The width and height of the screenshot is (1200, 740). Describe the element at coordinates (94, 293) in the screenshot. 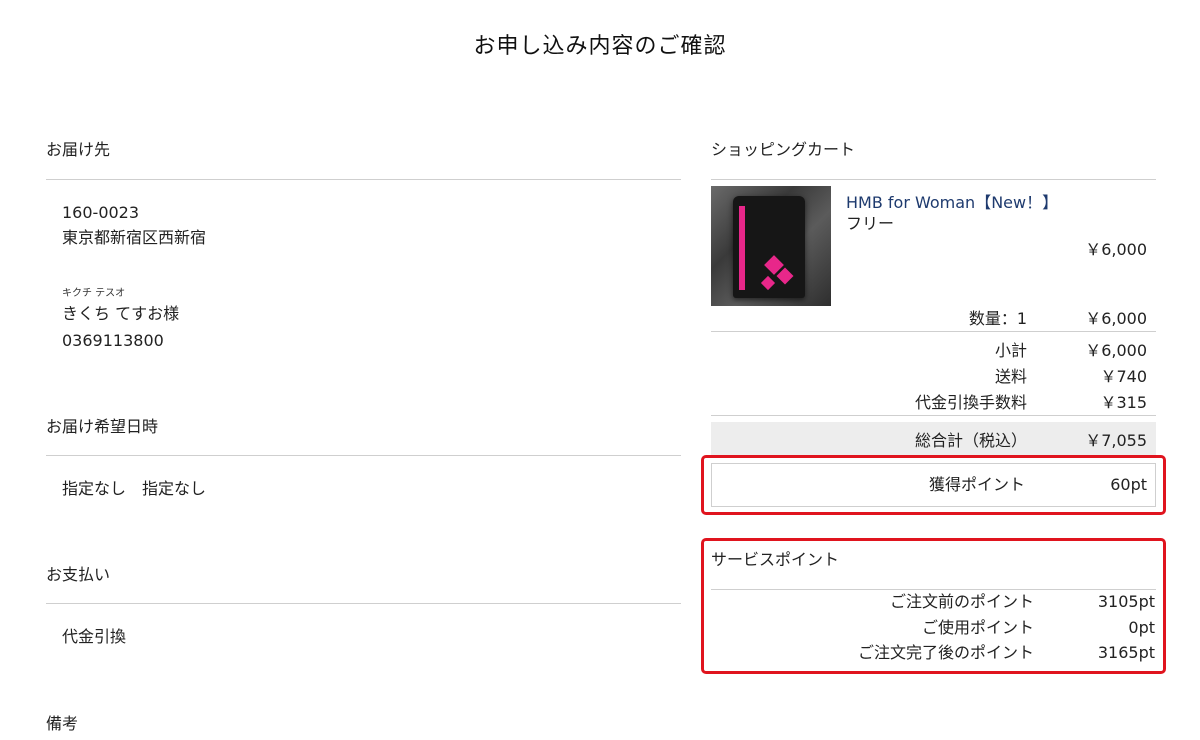

I see `name-kana: キクチ テスオ` at that location.